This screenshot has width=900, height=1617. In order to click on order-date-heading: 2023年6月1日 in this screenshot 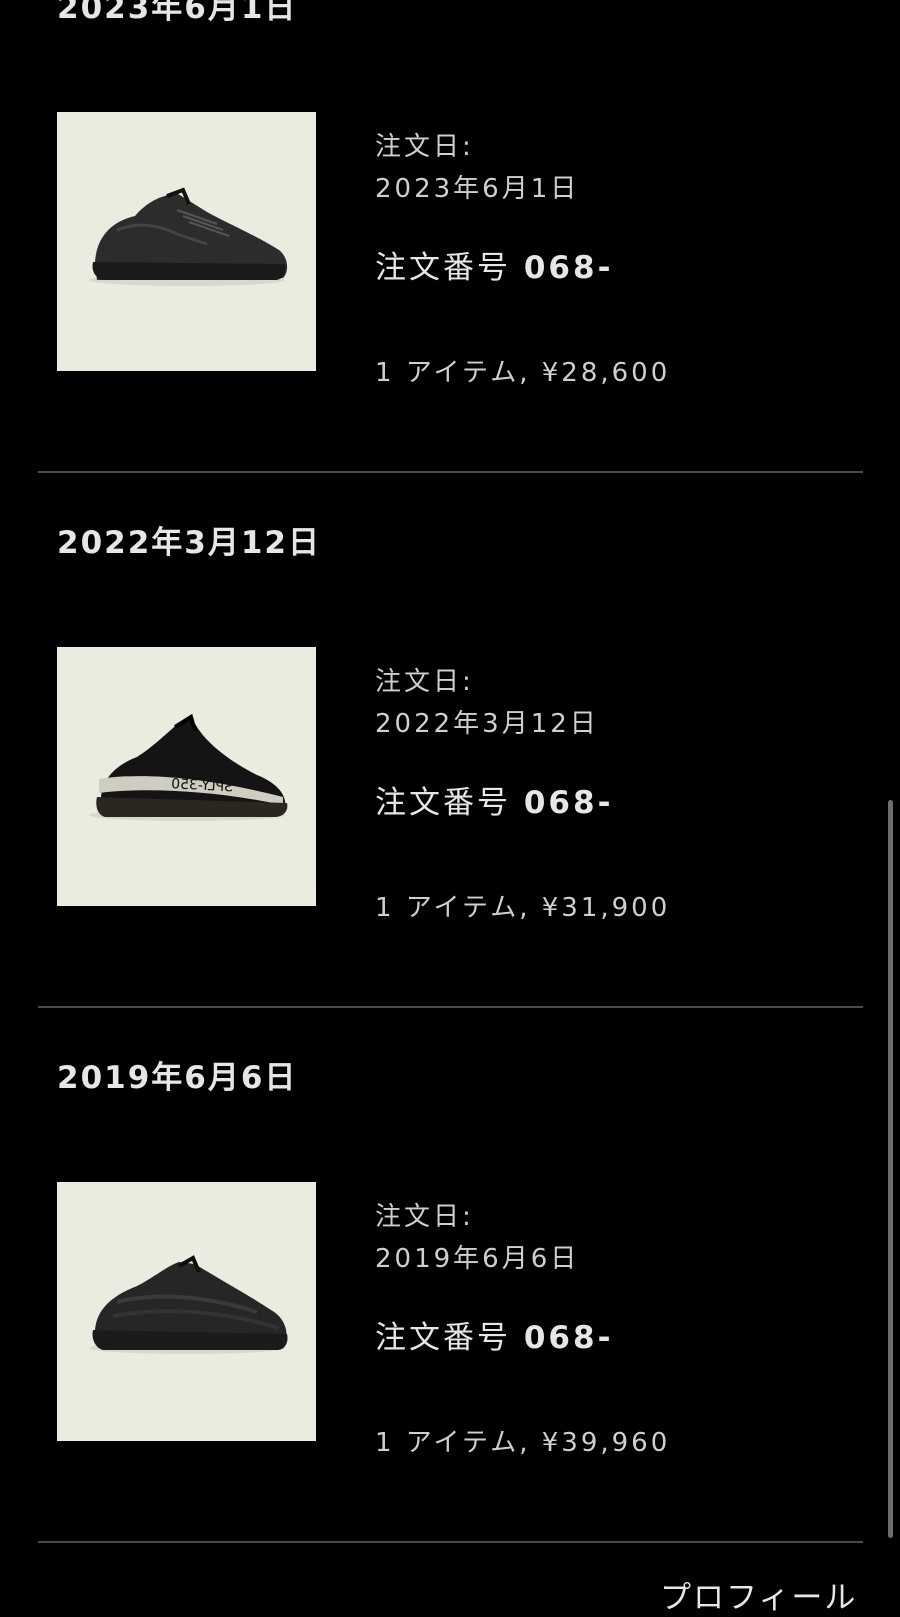, I will do `click(177, 13)`.